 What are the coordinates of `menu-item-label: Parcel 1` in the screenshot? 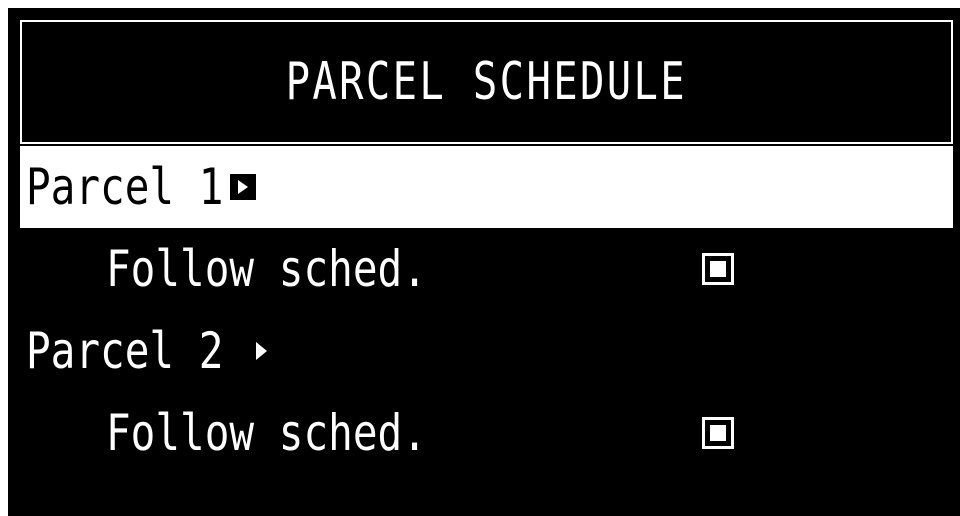 It's located at (125, 187).